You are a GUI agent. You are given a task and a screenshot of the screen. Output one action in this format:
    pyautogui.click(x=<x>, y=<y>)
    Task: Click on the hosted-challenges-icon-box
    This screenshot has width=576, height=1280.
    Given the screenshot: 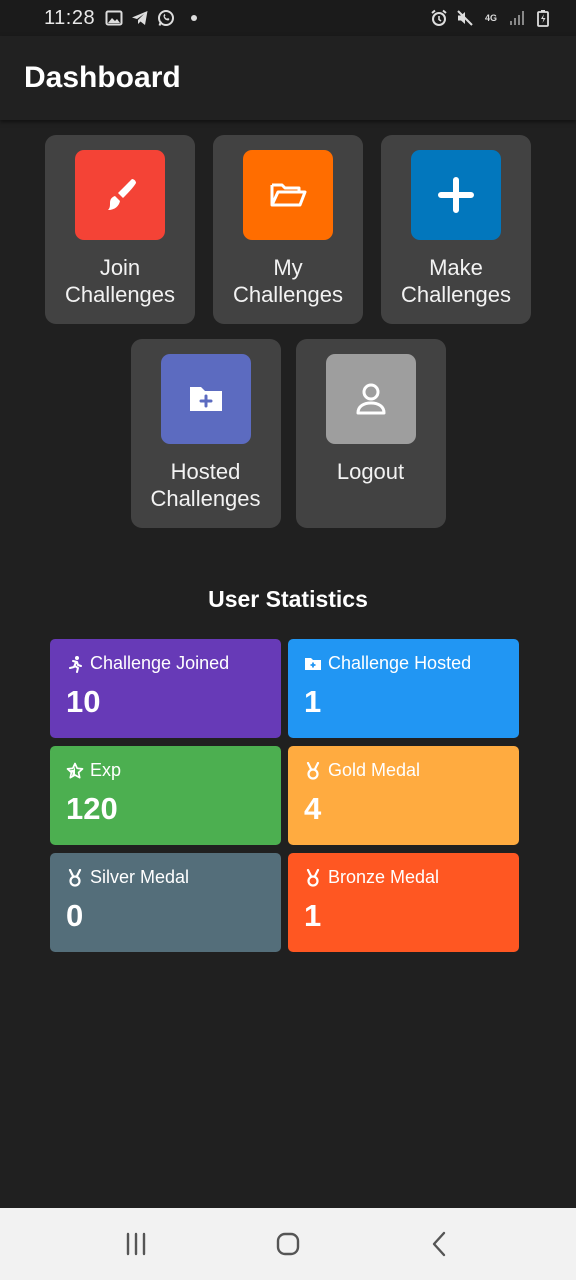 What is the action you would take?
    pyautogui.click(x=205, y=399)
    